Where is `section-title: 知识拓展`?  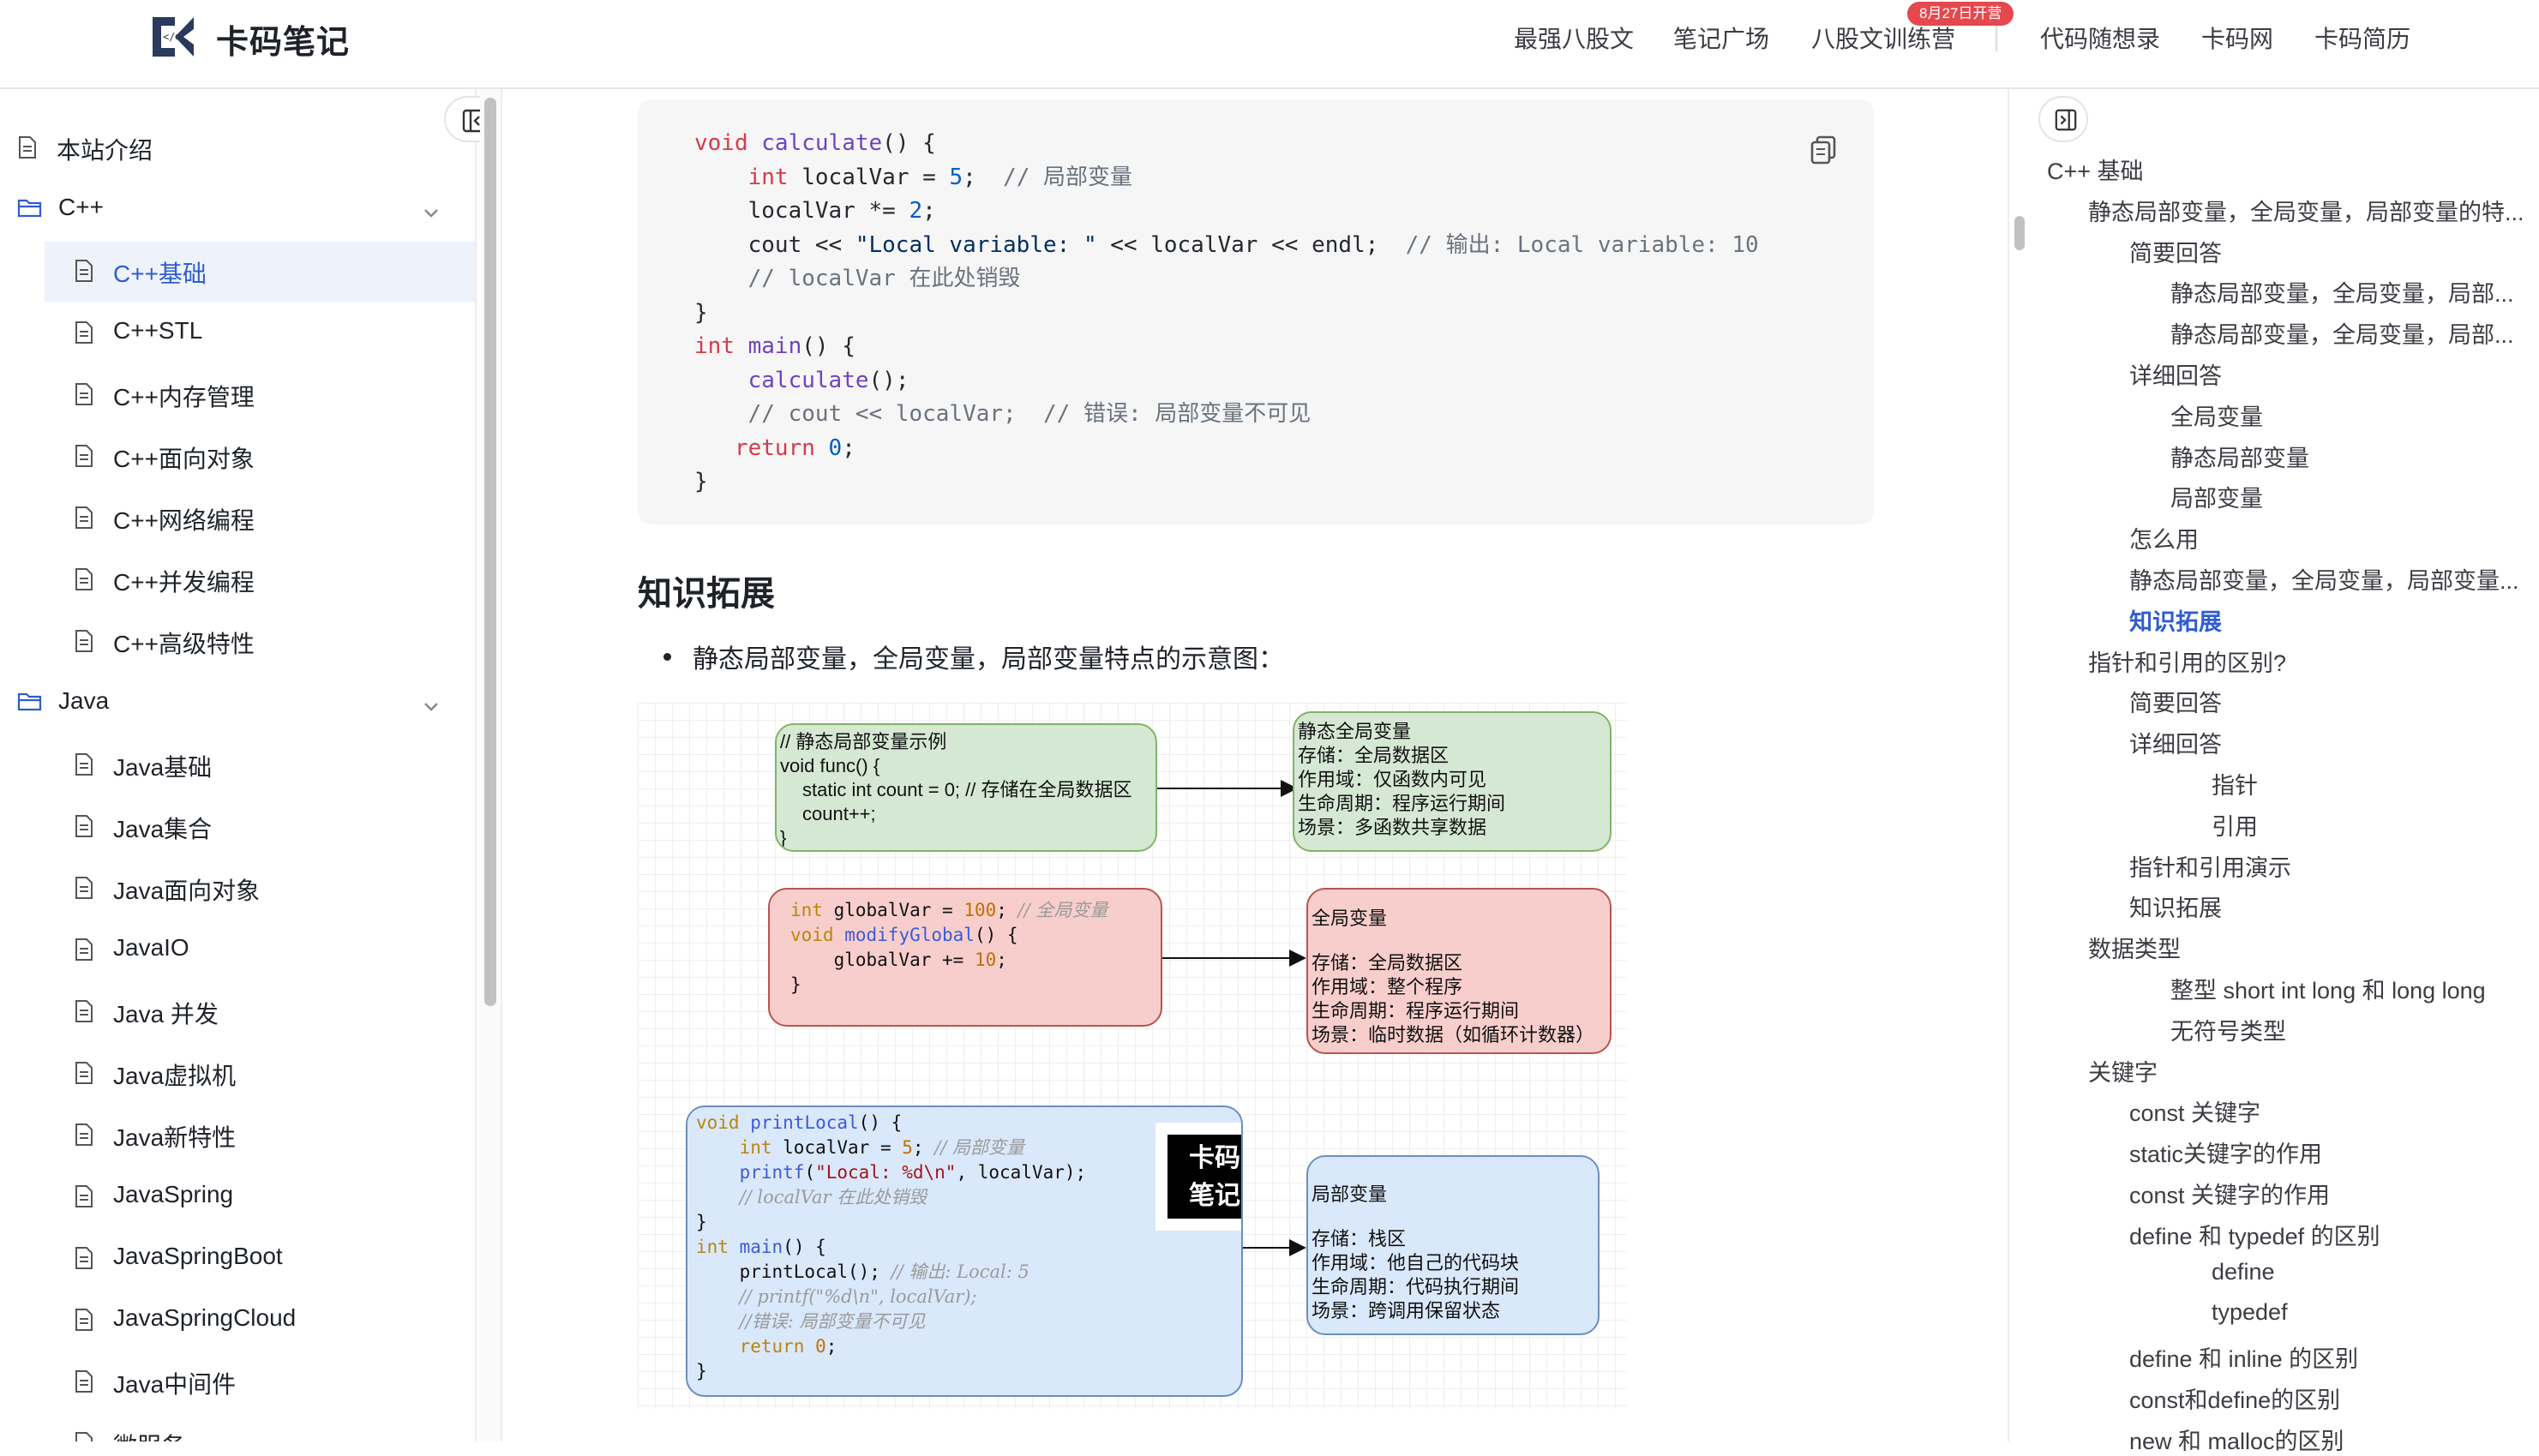 section-title: 知识拓展 is located at coordinates (706, 594).